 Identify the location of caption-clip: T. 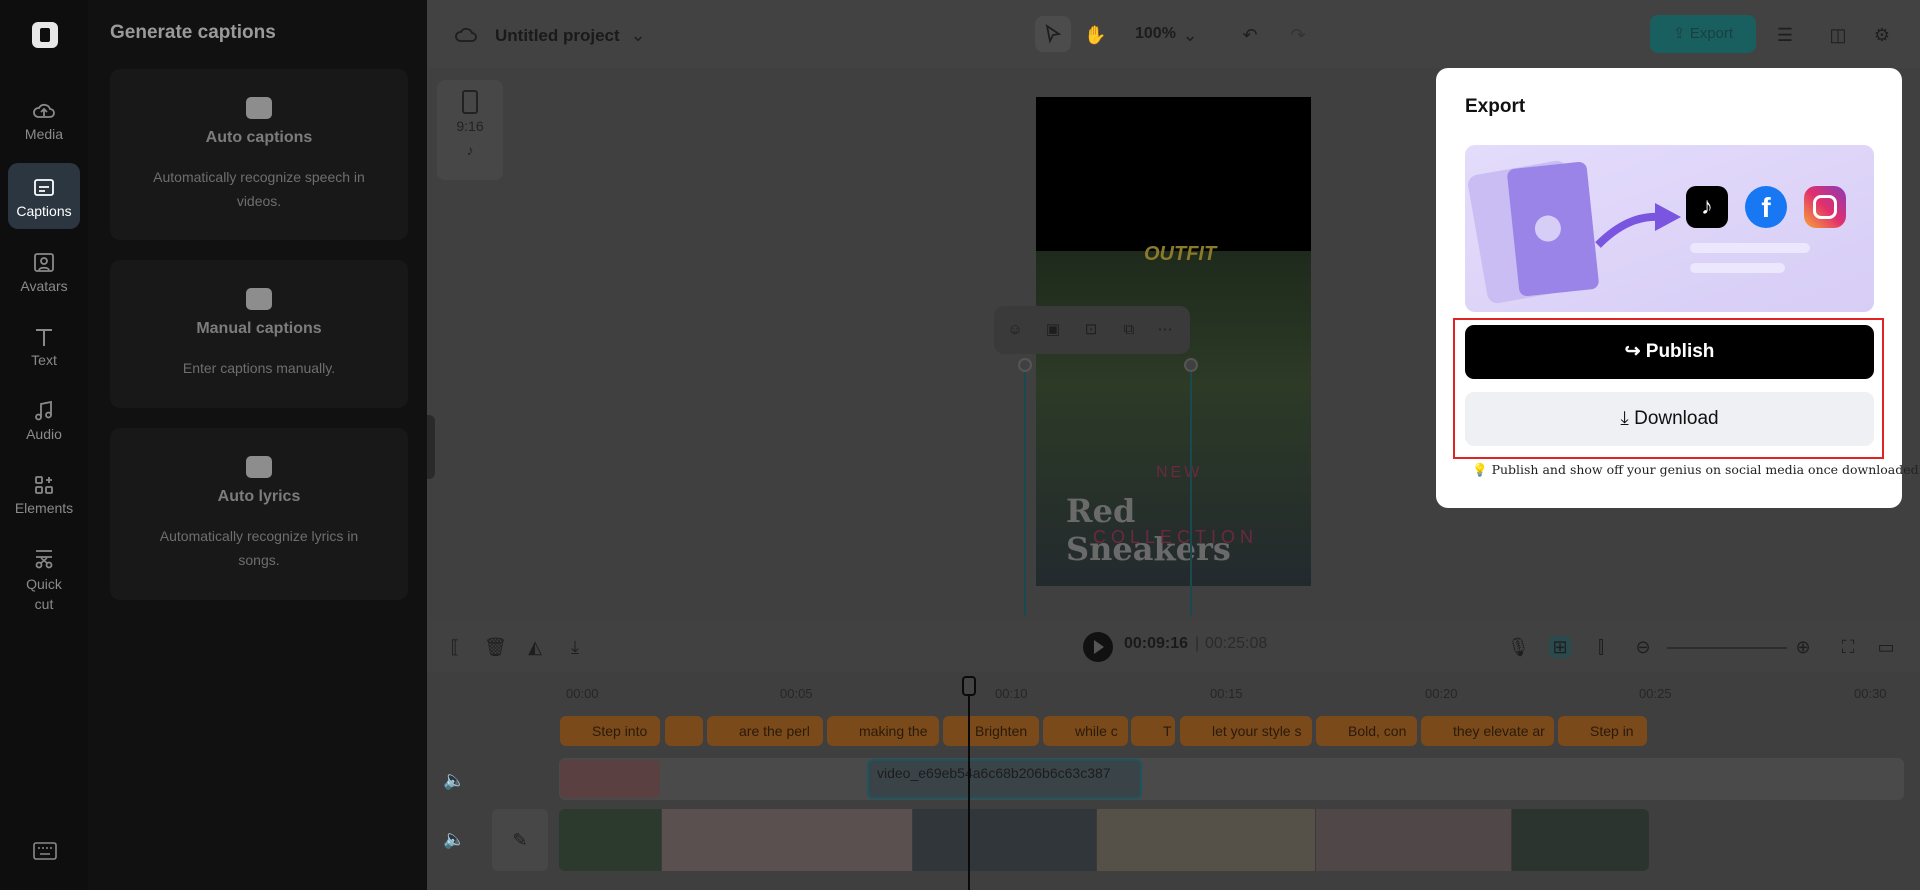
(1153, 731).